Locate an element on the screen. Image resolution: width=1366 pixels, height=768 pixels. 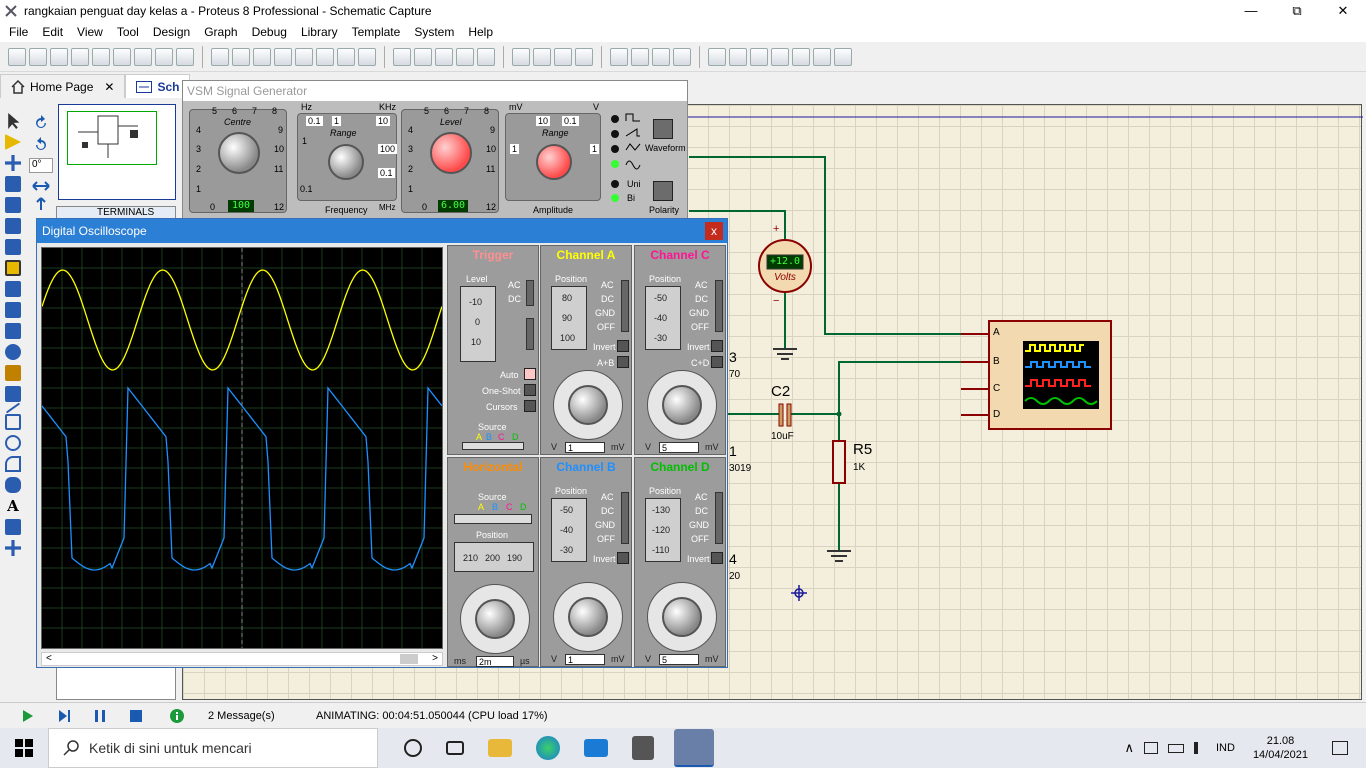
symbol-icon is located at coordinates (13, 527).